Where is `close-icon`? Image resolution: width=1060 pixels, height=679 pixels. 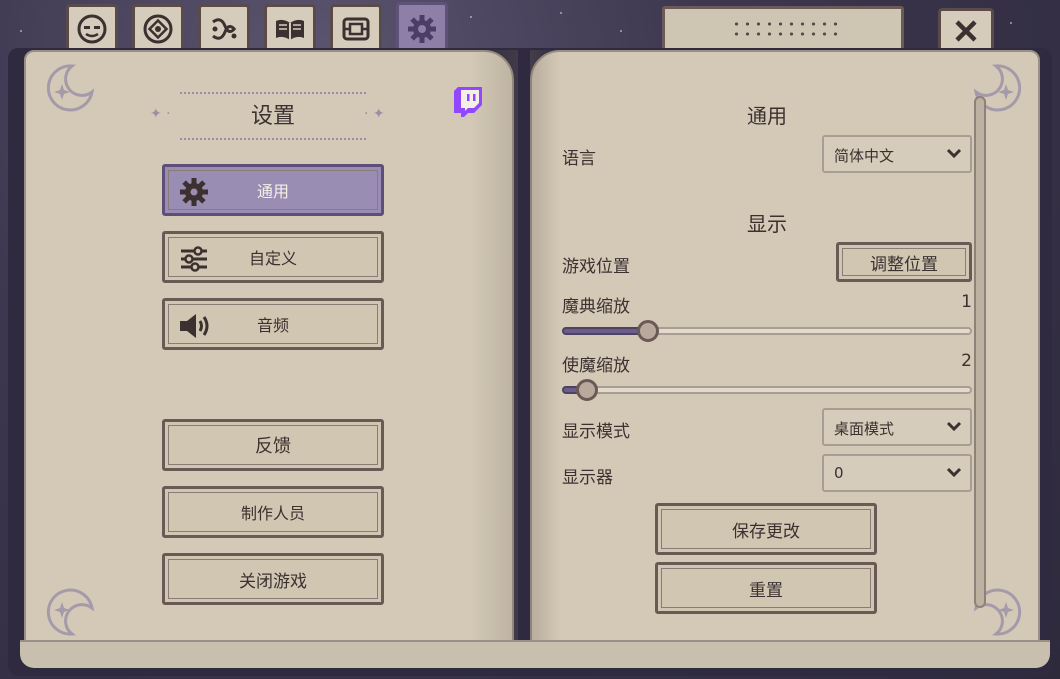 close-icon is located at coordinates (966, 31).